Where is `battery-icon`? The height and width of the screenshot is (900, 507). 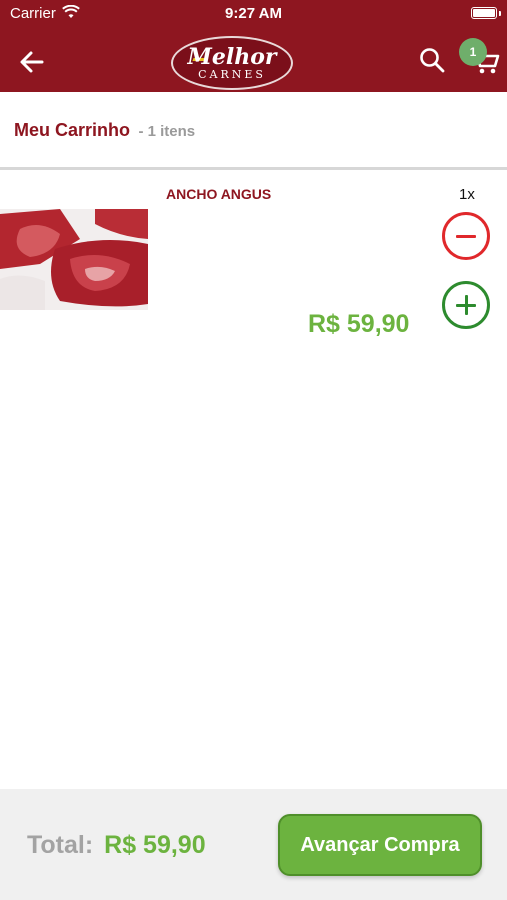 battery-icon is located at coordinates (484, 13).